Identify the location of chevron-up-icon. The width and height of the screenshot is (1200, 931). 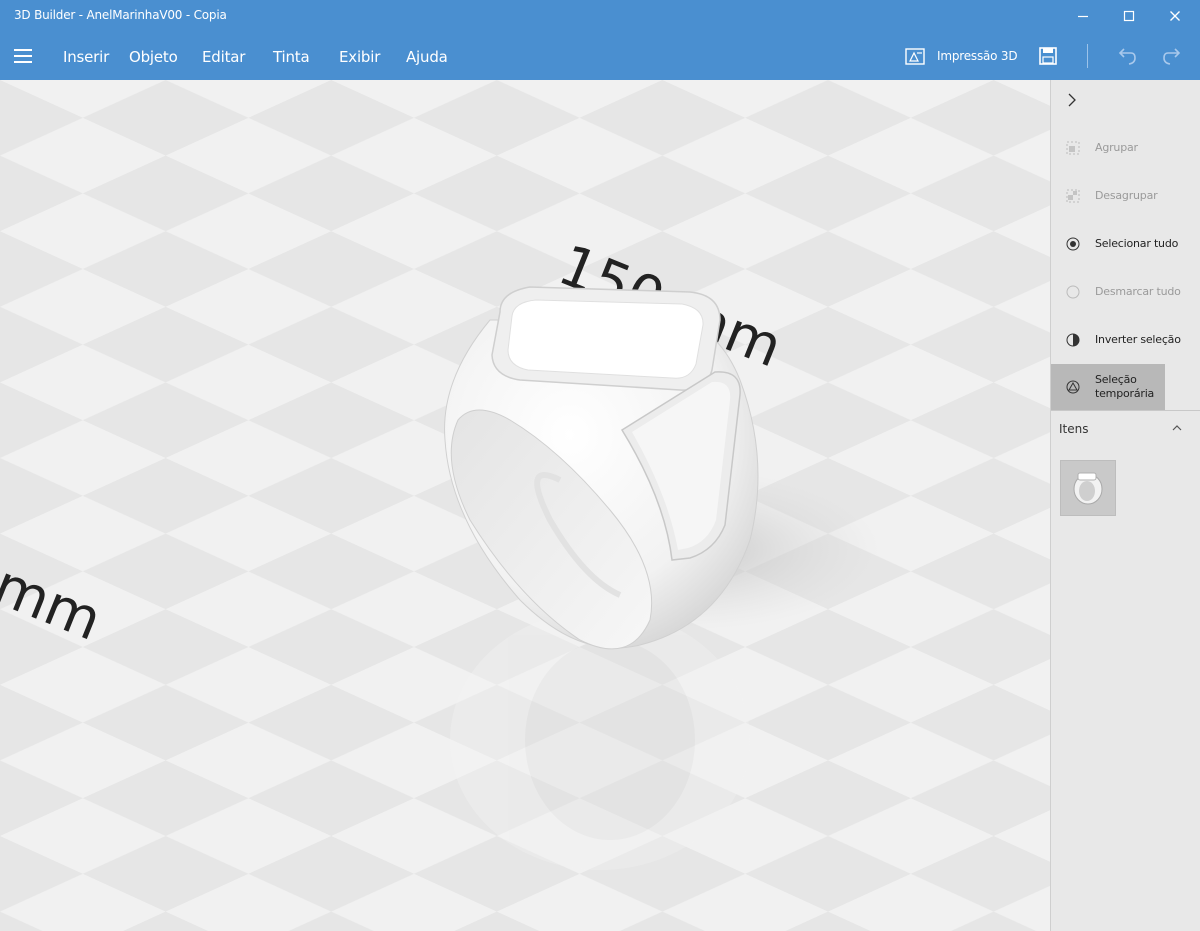
(1177, 428).